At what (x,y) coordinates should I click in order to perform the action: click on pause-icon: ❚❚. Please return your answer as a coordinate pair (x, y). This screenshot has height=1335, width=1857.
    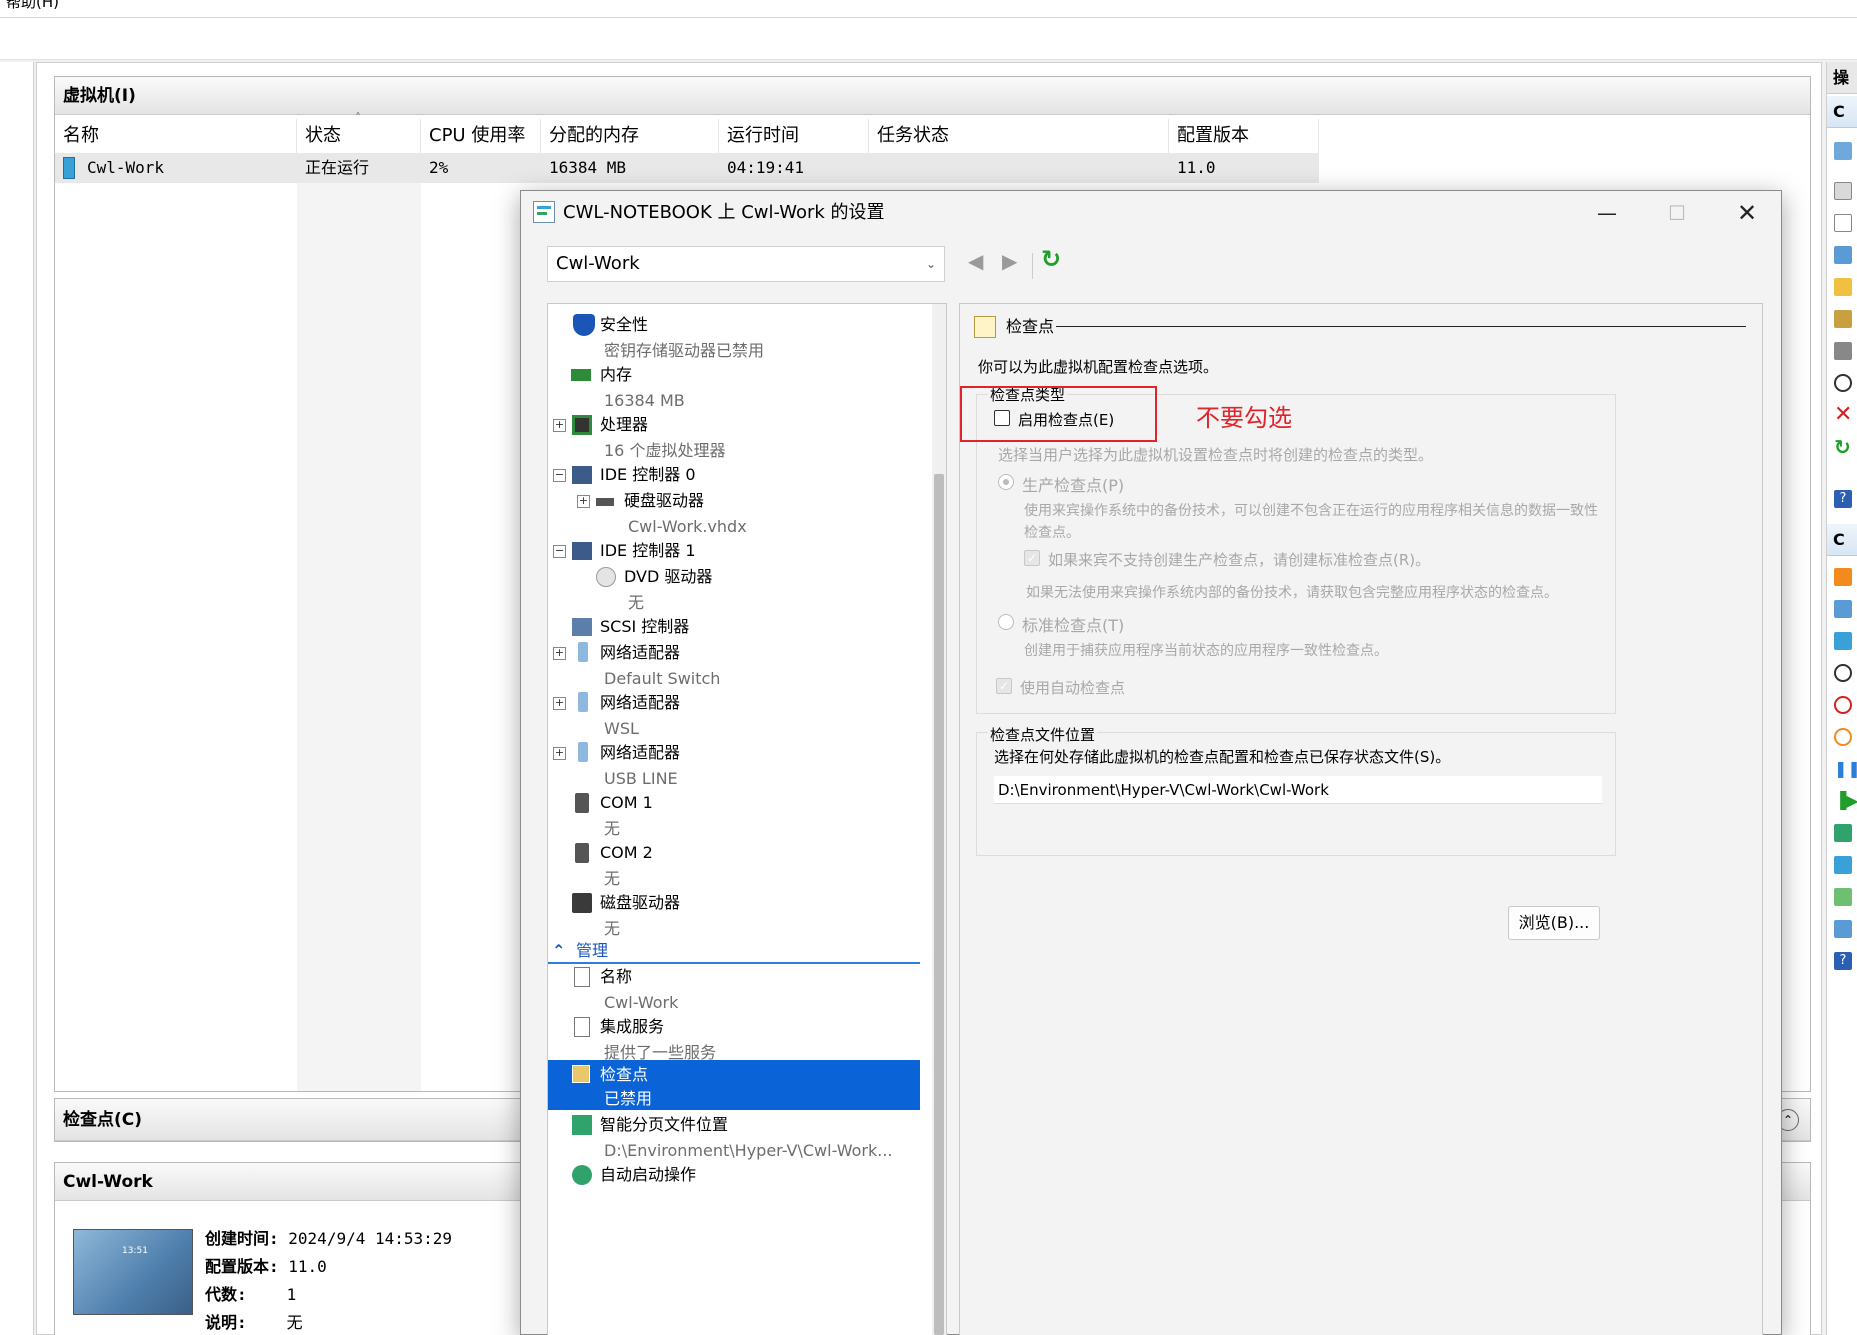
    Looking at the image, I should click on (1845, 769).